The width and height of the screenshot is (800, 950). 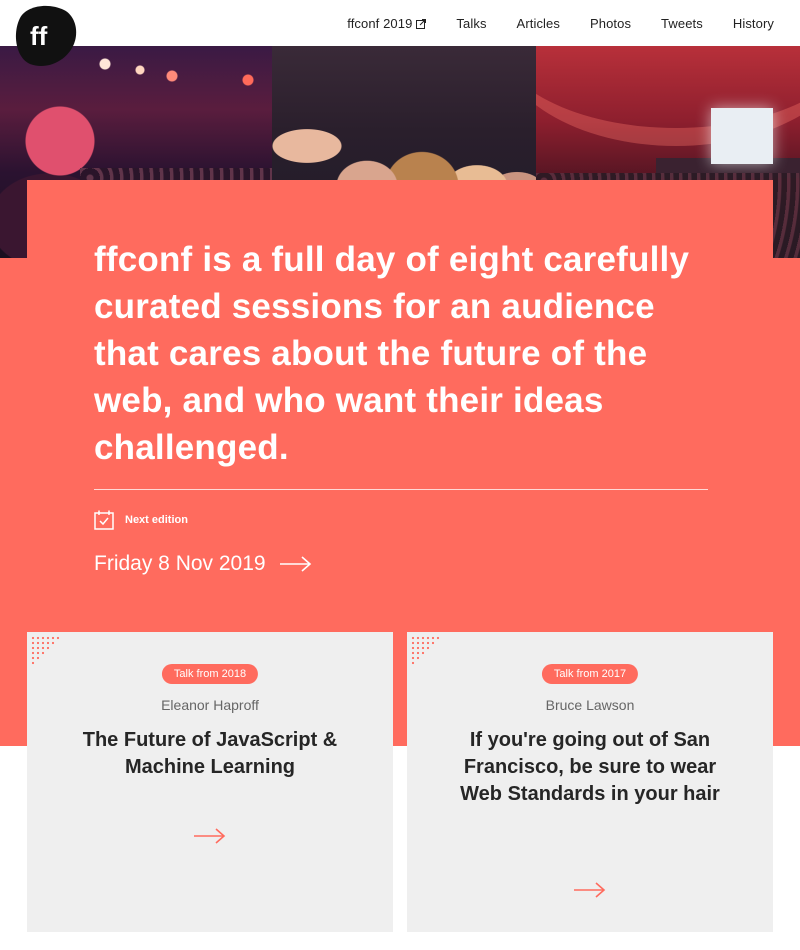 I want to click on nav-articles: Articles, so click(x=538, y=23).